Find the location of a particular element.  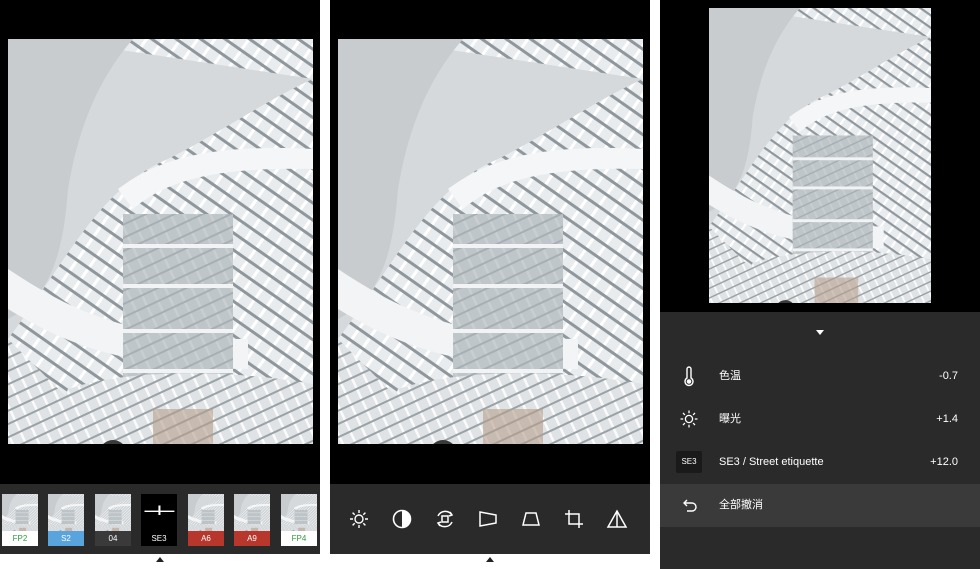

caret-down-icon is located at coordinates (820, 332).